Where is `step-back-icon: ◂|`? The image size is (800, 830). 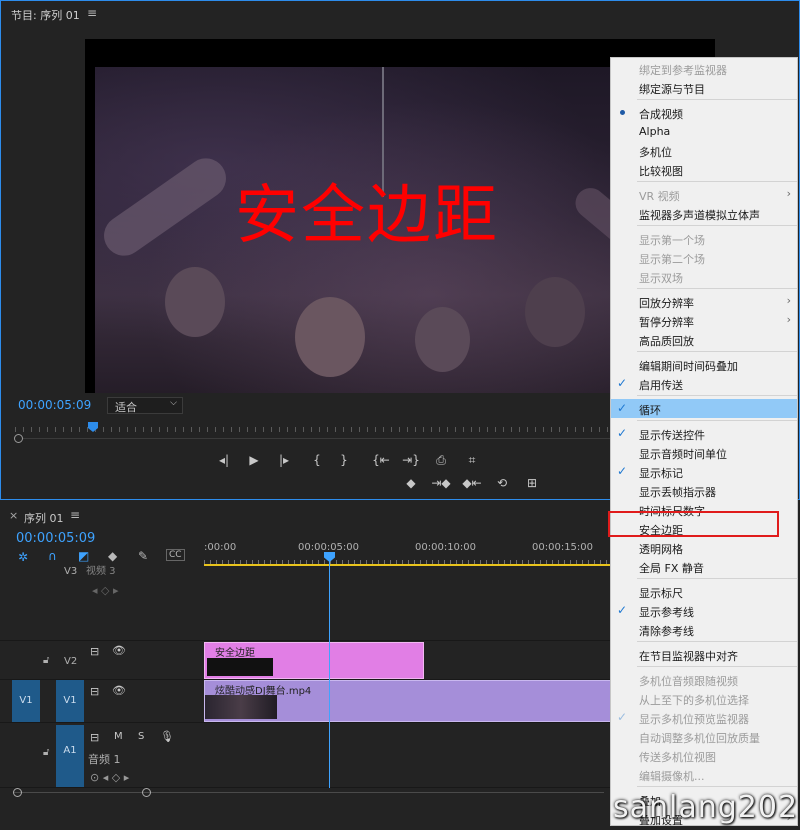
step-back-icon: ◂| is located at coordinates (224, 460).